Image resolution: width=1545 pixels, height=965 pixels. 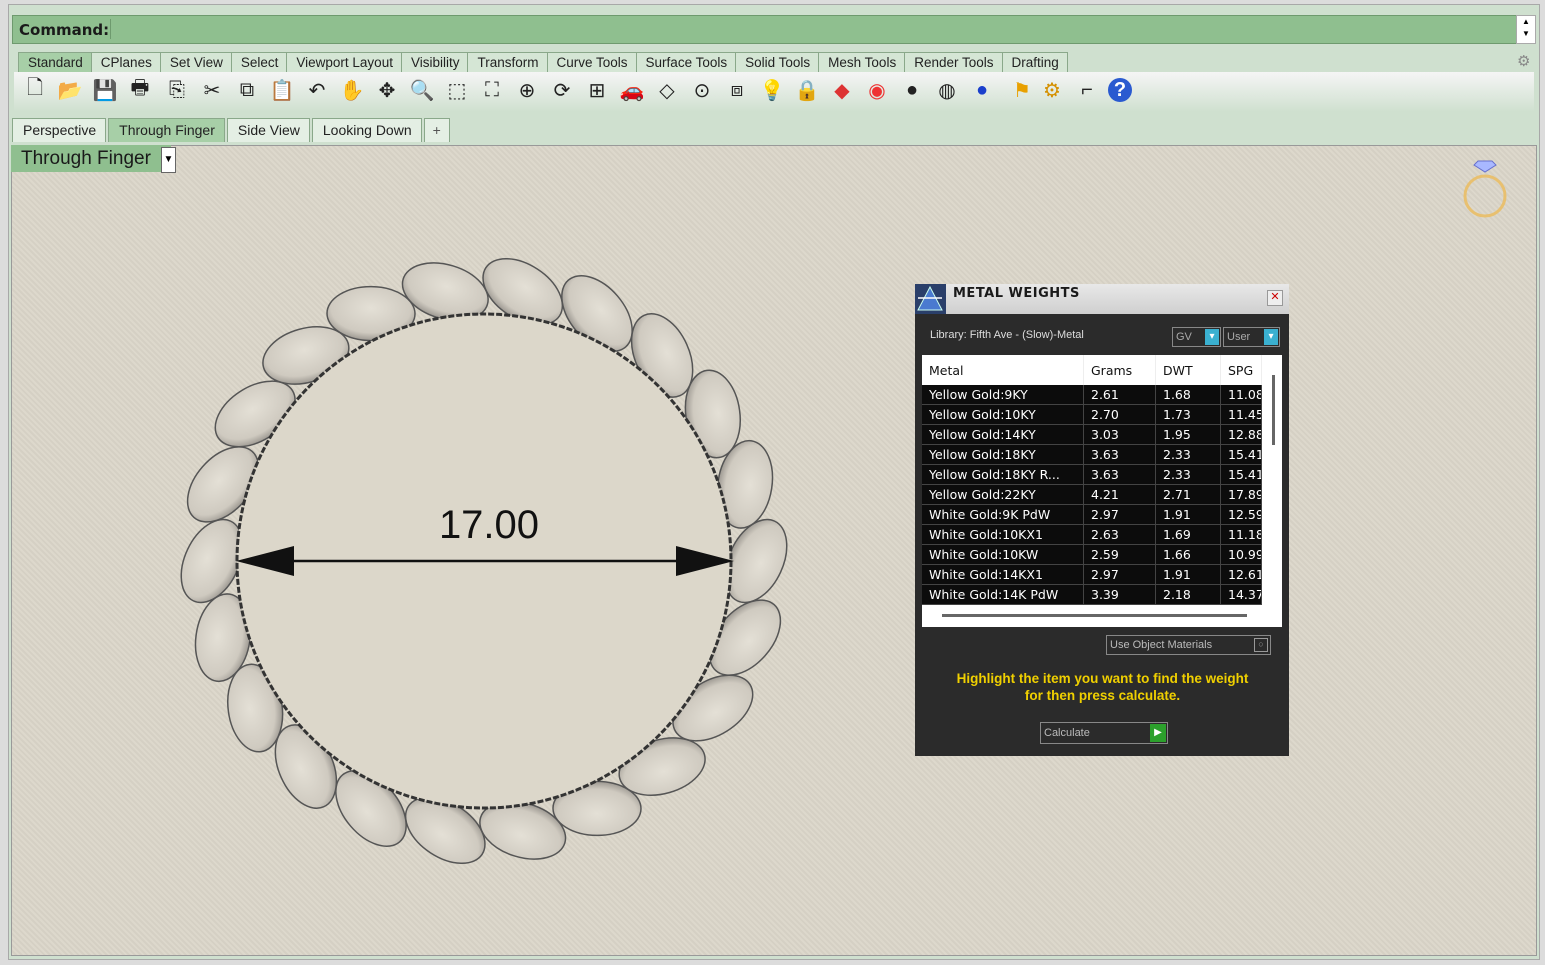 I want to click on dimension-icon: ⌐, so click(x=1087, y=90).